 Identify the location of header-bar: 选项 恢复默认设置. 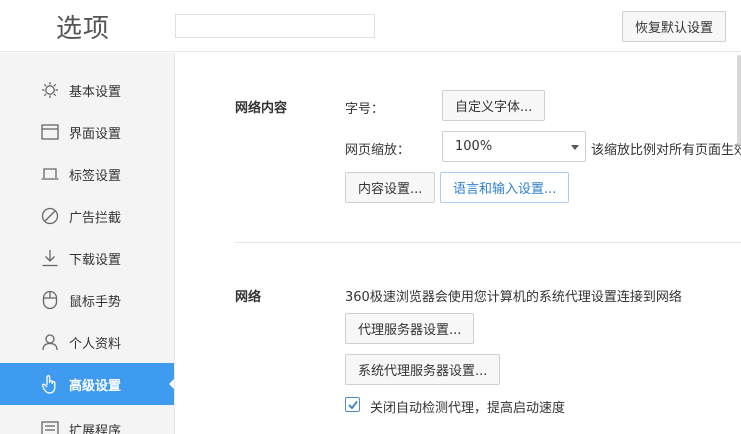
(370, 26).